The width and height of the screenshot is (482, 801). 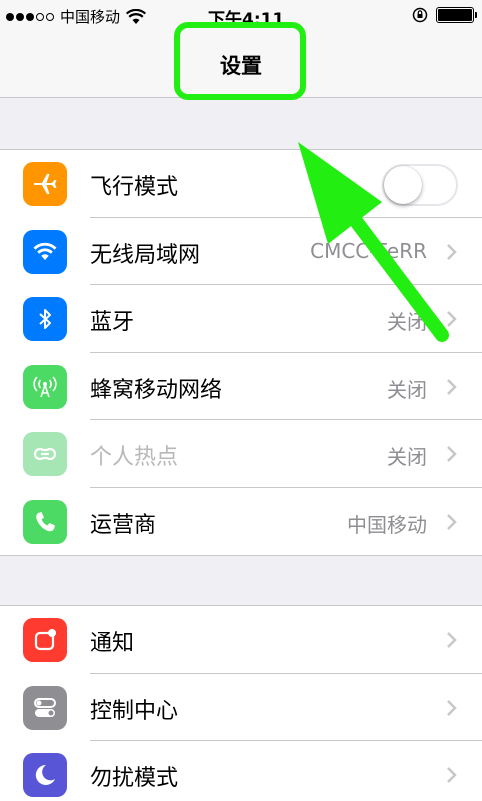 What do you see at coordinates (241, 251) in the screenshot?
I see `settings-row-wifi: 无线局域网 CMCC-FeRR` at bounding box center [241, 251].